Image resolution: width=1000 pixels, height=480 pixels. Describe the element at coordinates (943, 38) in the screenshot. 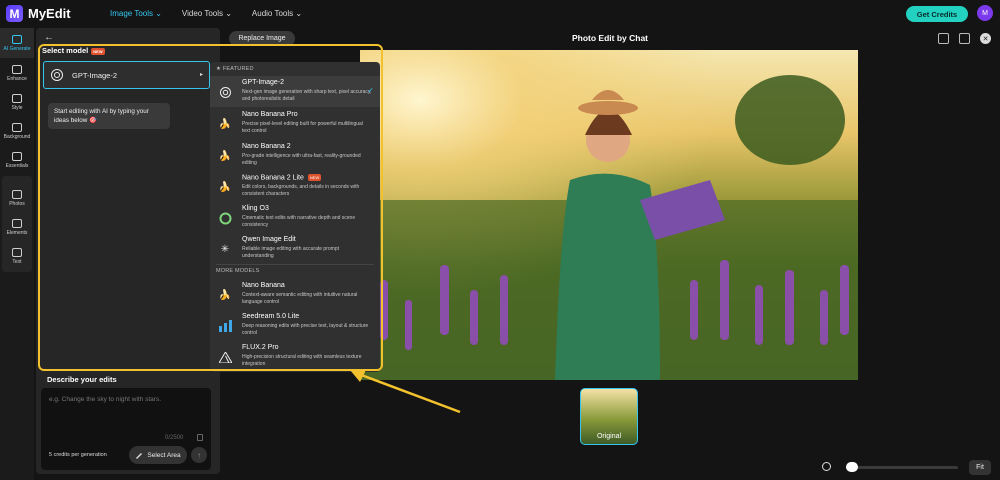

I see `hand-icon` at that location.